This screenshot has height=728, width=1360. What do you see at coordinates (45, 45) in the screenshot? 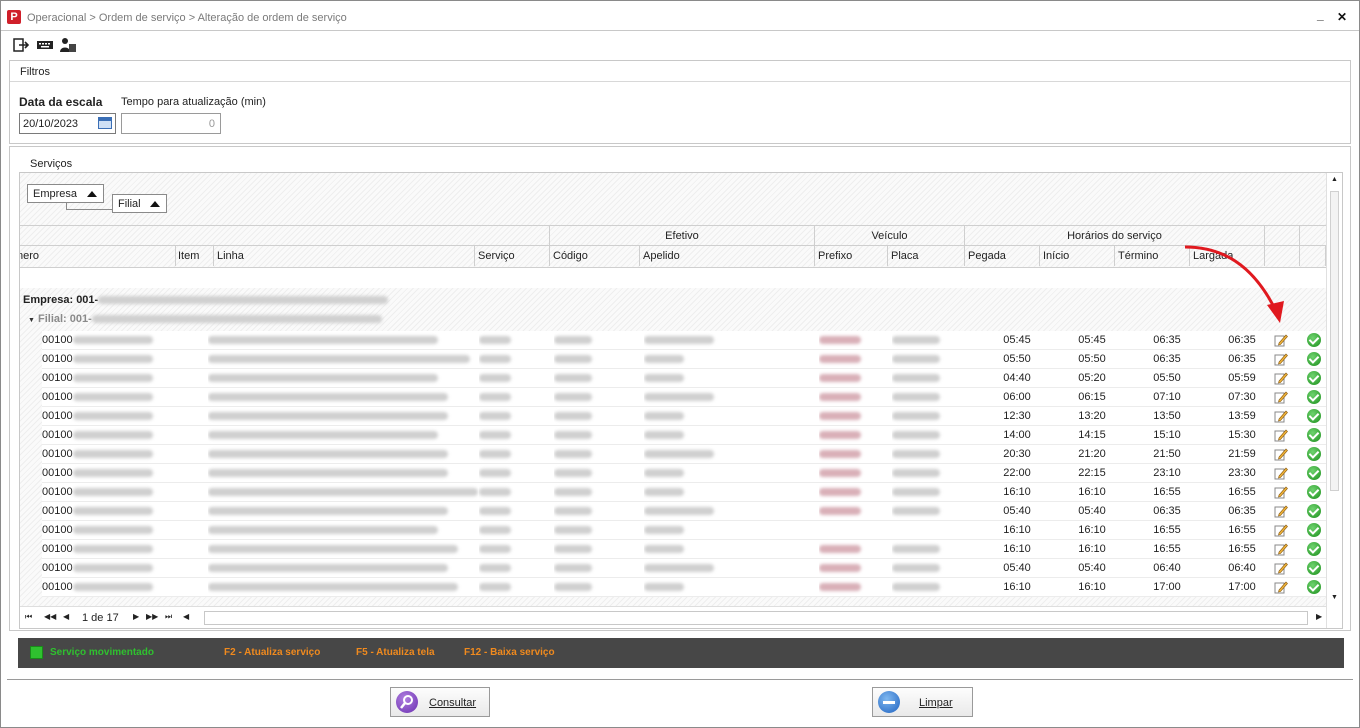
I see `keyboard-icon` at bounding box center [45, 45].